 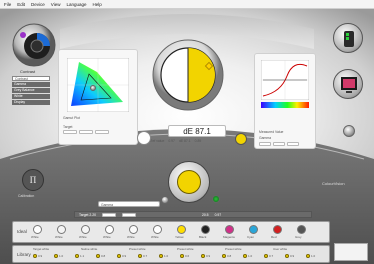 What do you see at coordinates (31, 78) in the screenshot?
I see `tab-contrast: Contrast` at bounding box center [31, 78].